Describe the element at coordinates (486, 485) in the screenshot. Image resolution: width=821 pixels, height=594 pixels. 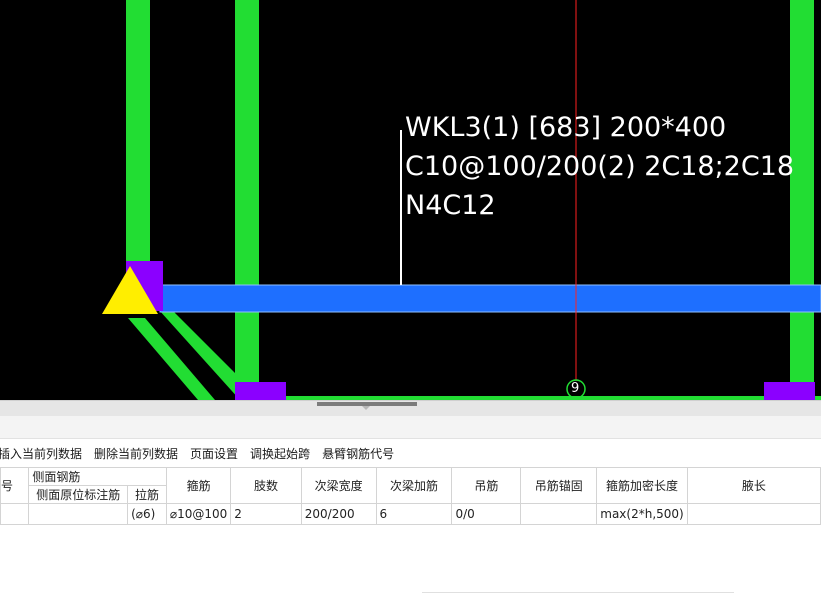
I see `col-header-hanger: 吊筋` at that location.